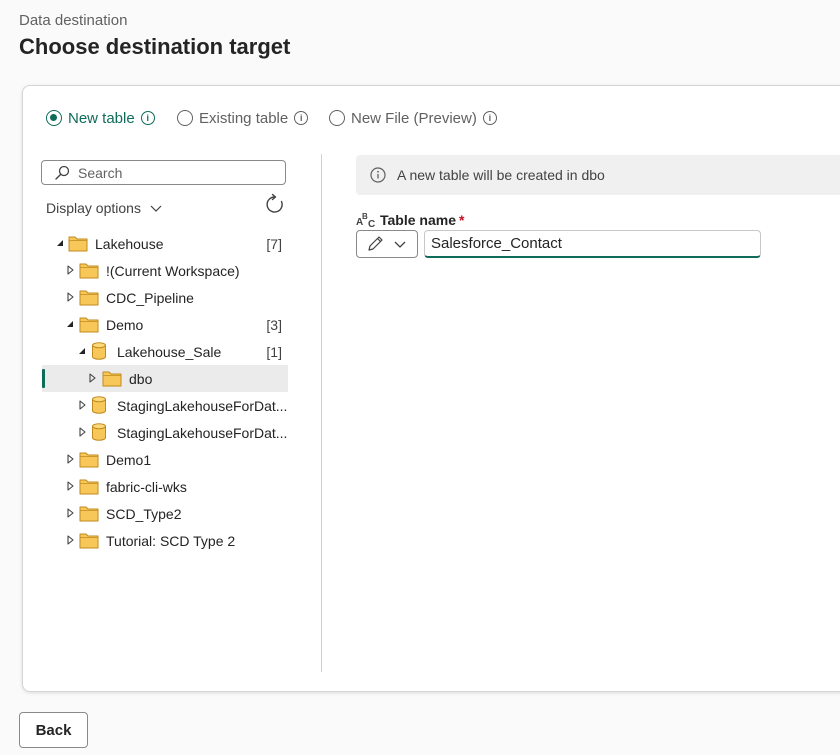 Image resolution: width=840 pixels, height=755 pixels. I want to click on tree-item-label: Lakehouse_Sale, so click(169, 351).